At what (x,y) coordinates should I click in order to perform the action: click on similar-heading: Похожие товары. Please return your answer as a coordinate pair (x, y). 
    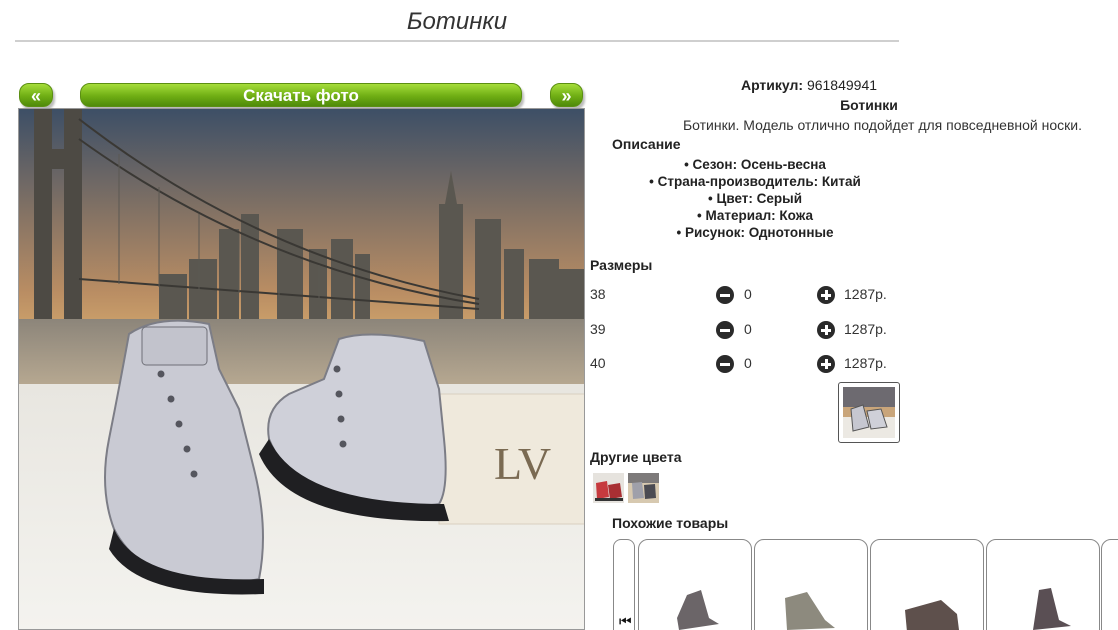
    Looking at the image, I should click on (670, 523).